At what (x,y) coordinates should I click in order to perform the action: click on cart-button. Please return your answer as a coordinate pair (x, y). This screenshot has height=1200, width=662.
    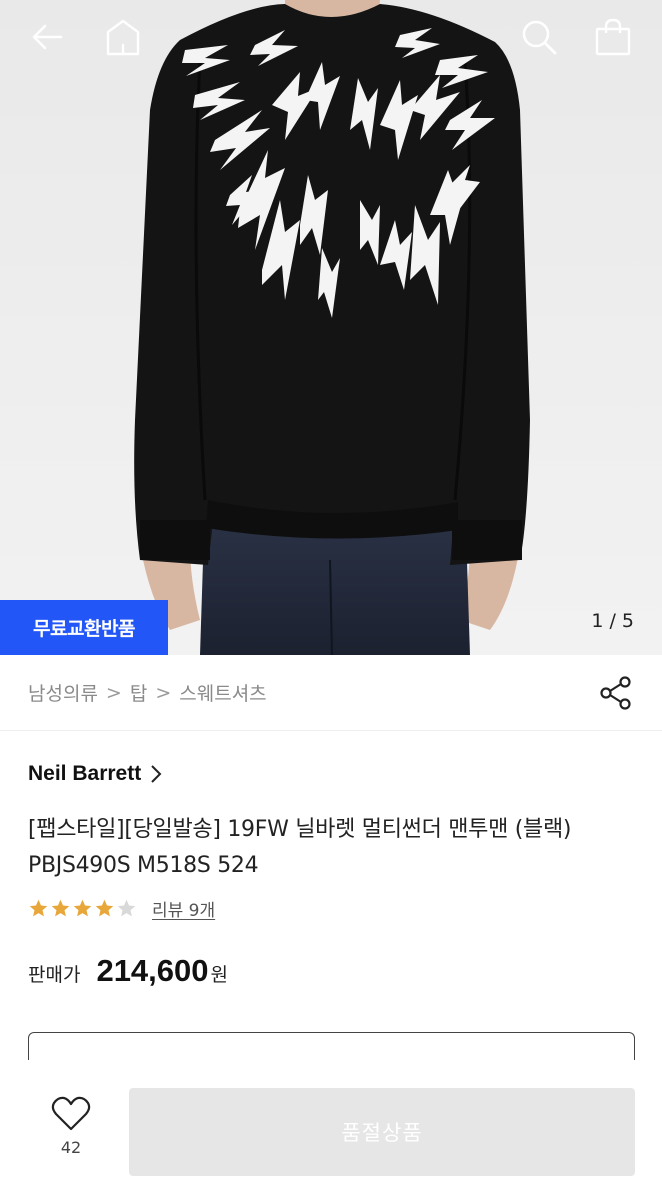
    Looking at the image, I should click on (613, 37).